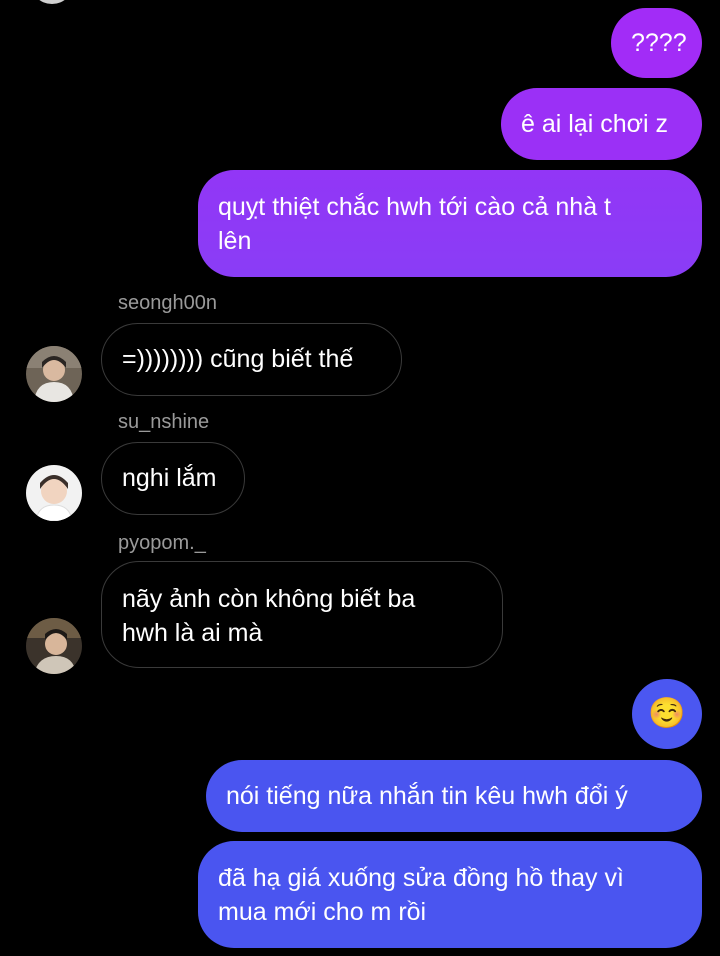 The width and height of the screenshot is (720, 956). What do you see at coordinates (54, 493) in the screenshot?
I see `avatar-su_nshine` at bounding box center [54, 493].